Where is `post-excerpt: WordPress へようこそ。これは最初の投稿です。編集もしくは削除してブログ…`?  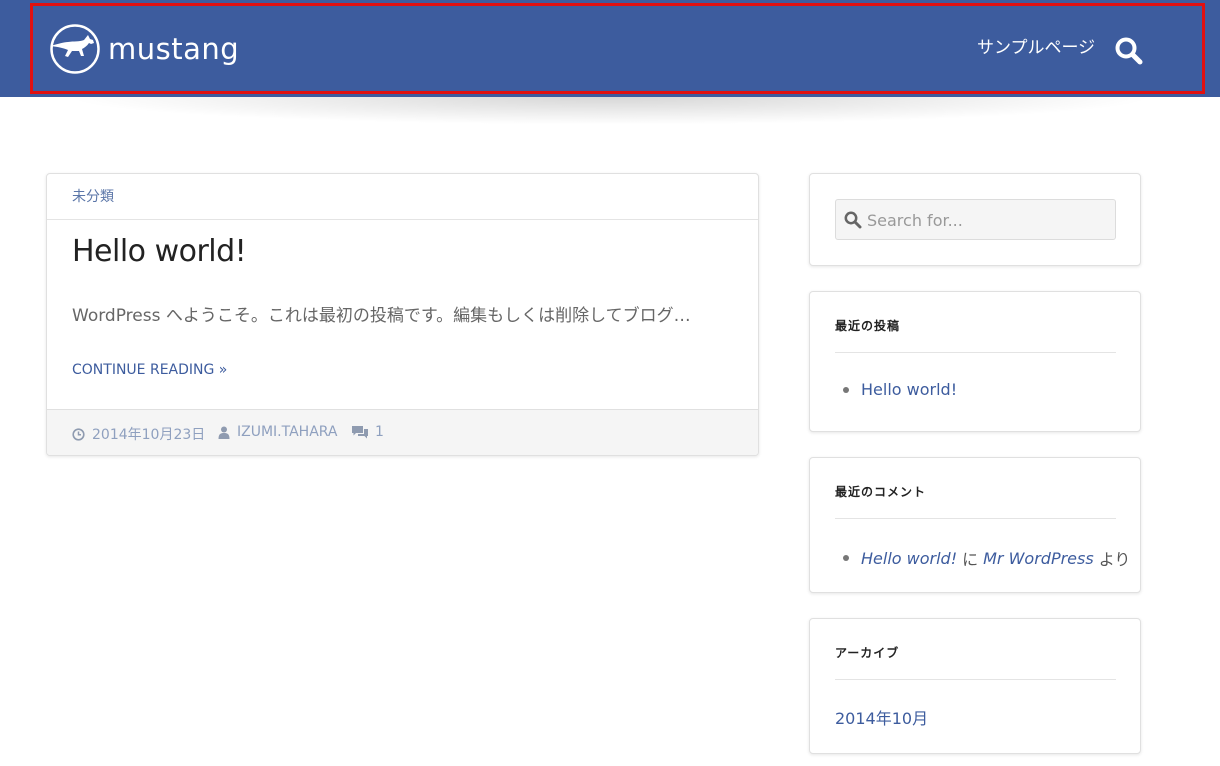
post-excerpt: WordPress へようこそ。これは最初の投稿です。編集もしくは削除してブログ… is located at coordinates (381, 316).